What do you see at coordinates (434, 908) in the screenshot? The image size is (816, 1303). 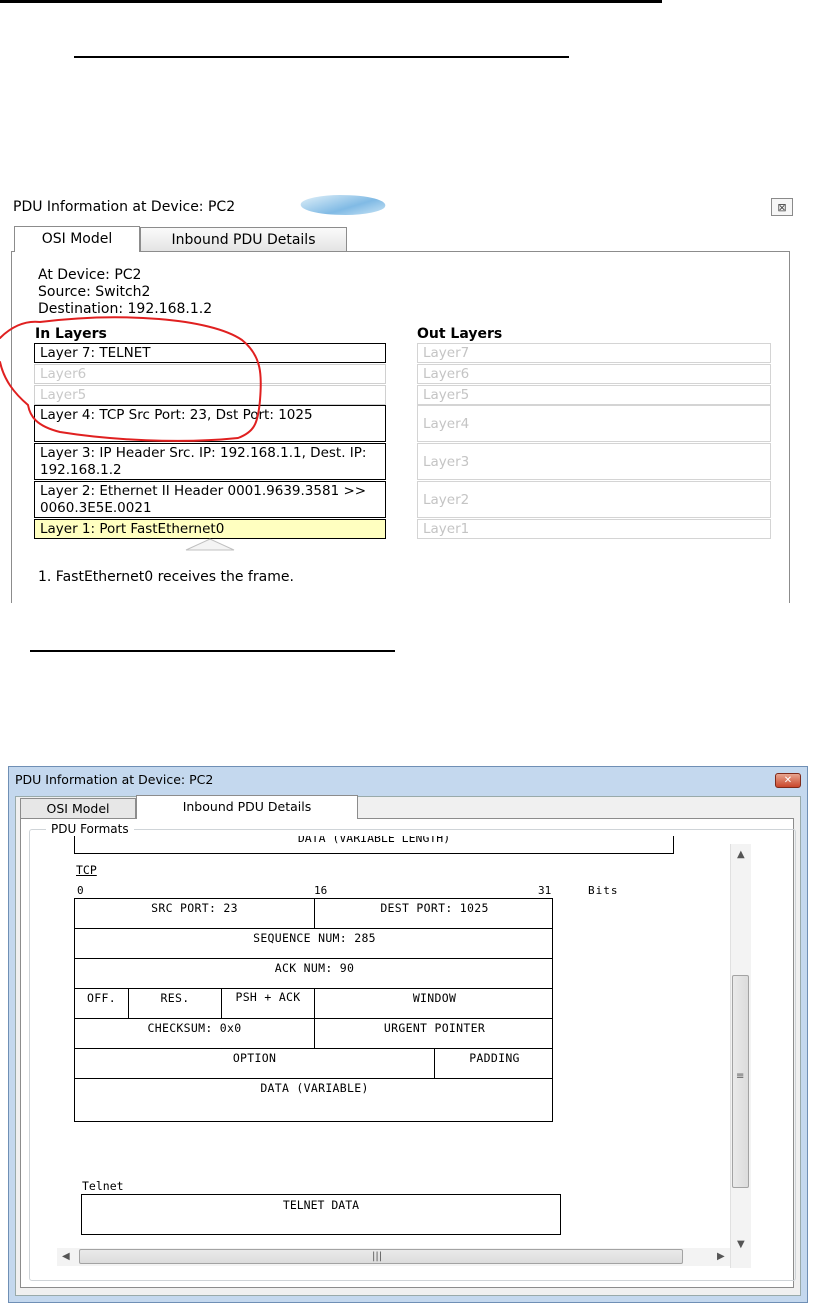 I see `dest-port-cell: DEST PORT: 1025` at bounding box center [434, 908].